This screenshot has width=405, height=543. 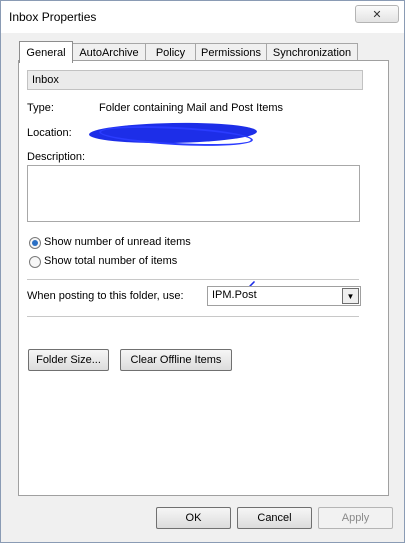 What do you see at coordinates (46, 52) in the screenshot?
I see `tab-general: General` at bounding box center [46, 52].